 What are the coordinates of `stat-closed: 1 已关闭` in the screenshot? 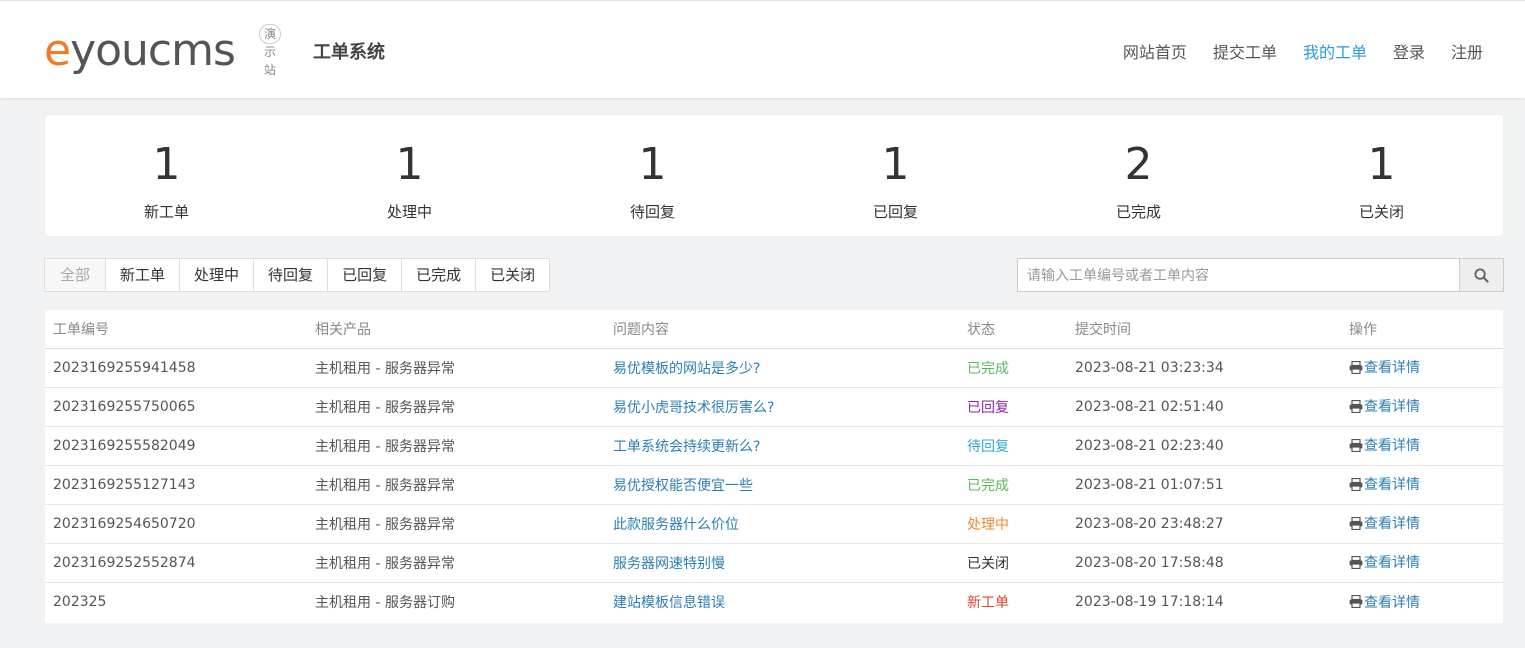 It's located at (1381, 175).